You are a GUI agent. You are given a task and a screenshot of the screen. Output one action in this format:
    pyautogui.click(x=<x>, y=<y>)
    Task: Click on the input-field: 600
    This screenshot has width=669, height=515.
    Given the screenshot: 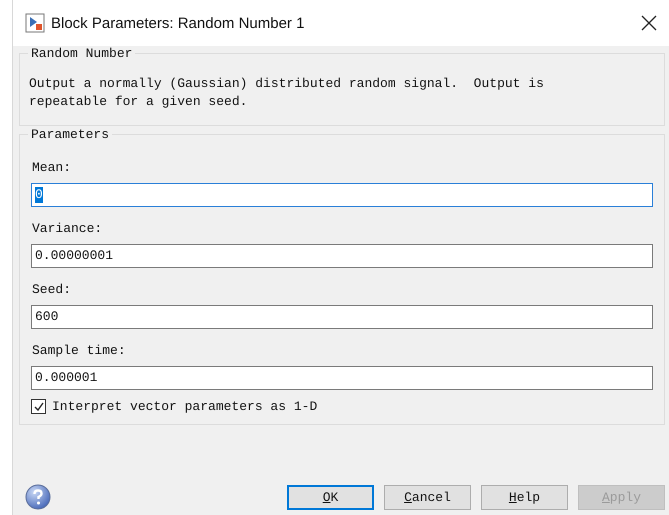 What is the action you would take?
    pyautogui.click(x=342, y=317)
    